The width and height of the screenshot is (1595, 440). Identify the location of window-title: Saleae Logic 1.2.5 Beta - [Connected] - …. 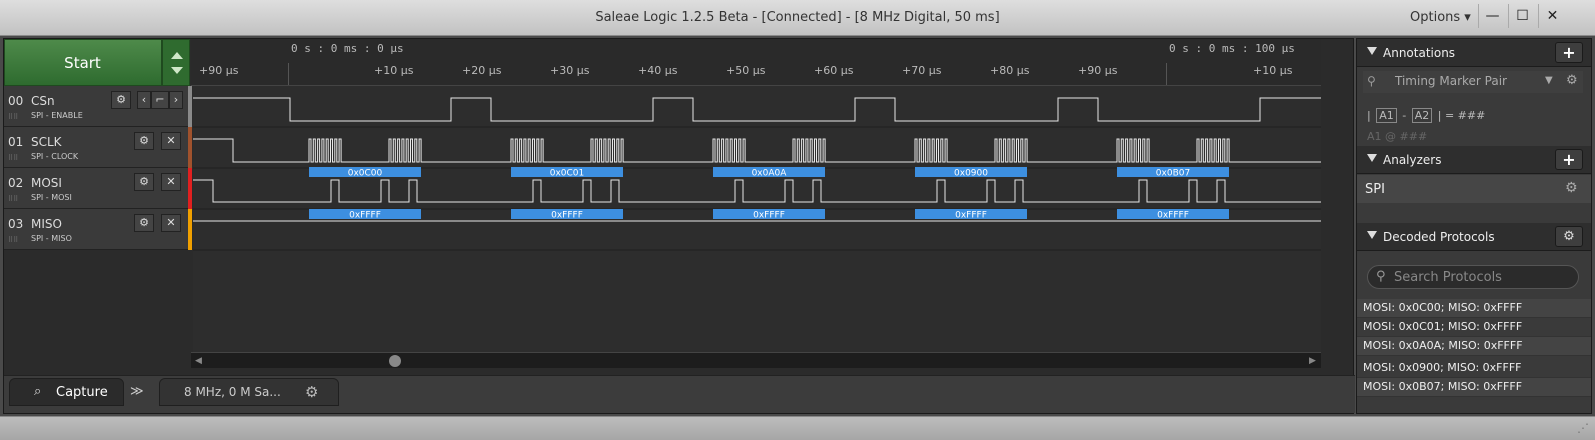
(797, 17).